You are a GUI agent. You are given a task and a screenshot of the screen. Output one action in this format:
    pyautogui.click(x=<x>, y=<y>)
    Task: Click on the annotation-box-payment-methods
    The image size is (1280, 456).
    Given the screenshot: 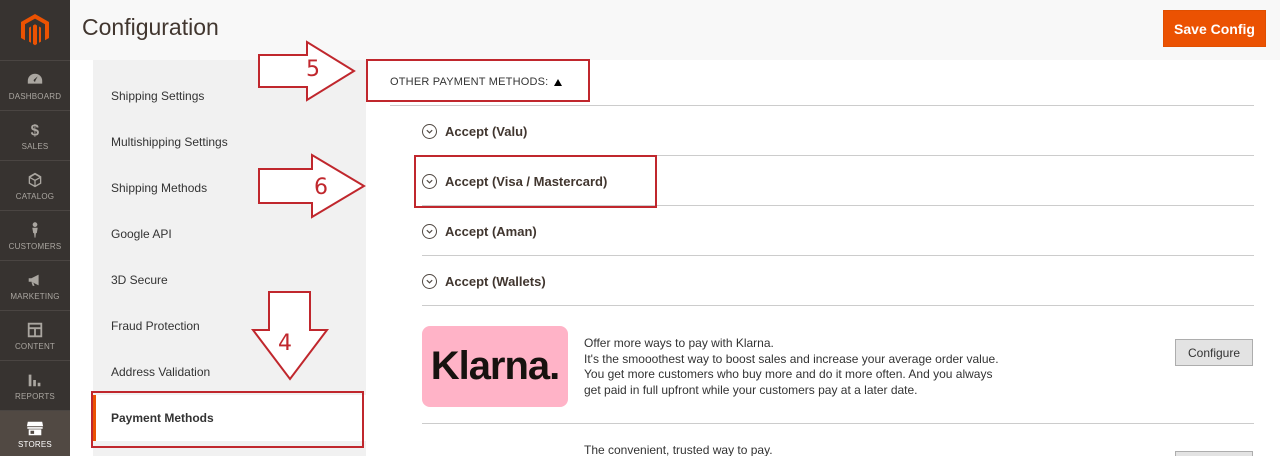 What is the action you would take?
    pyautogui.click(x=227, y=419)
    